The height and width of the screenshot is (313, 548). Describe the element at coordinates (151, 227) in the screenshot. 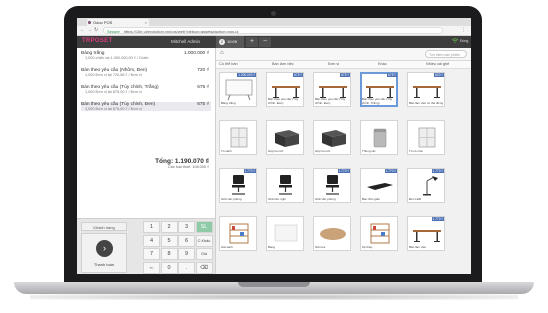

I see `key-1: 1` at that location.